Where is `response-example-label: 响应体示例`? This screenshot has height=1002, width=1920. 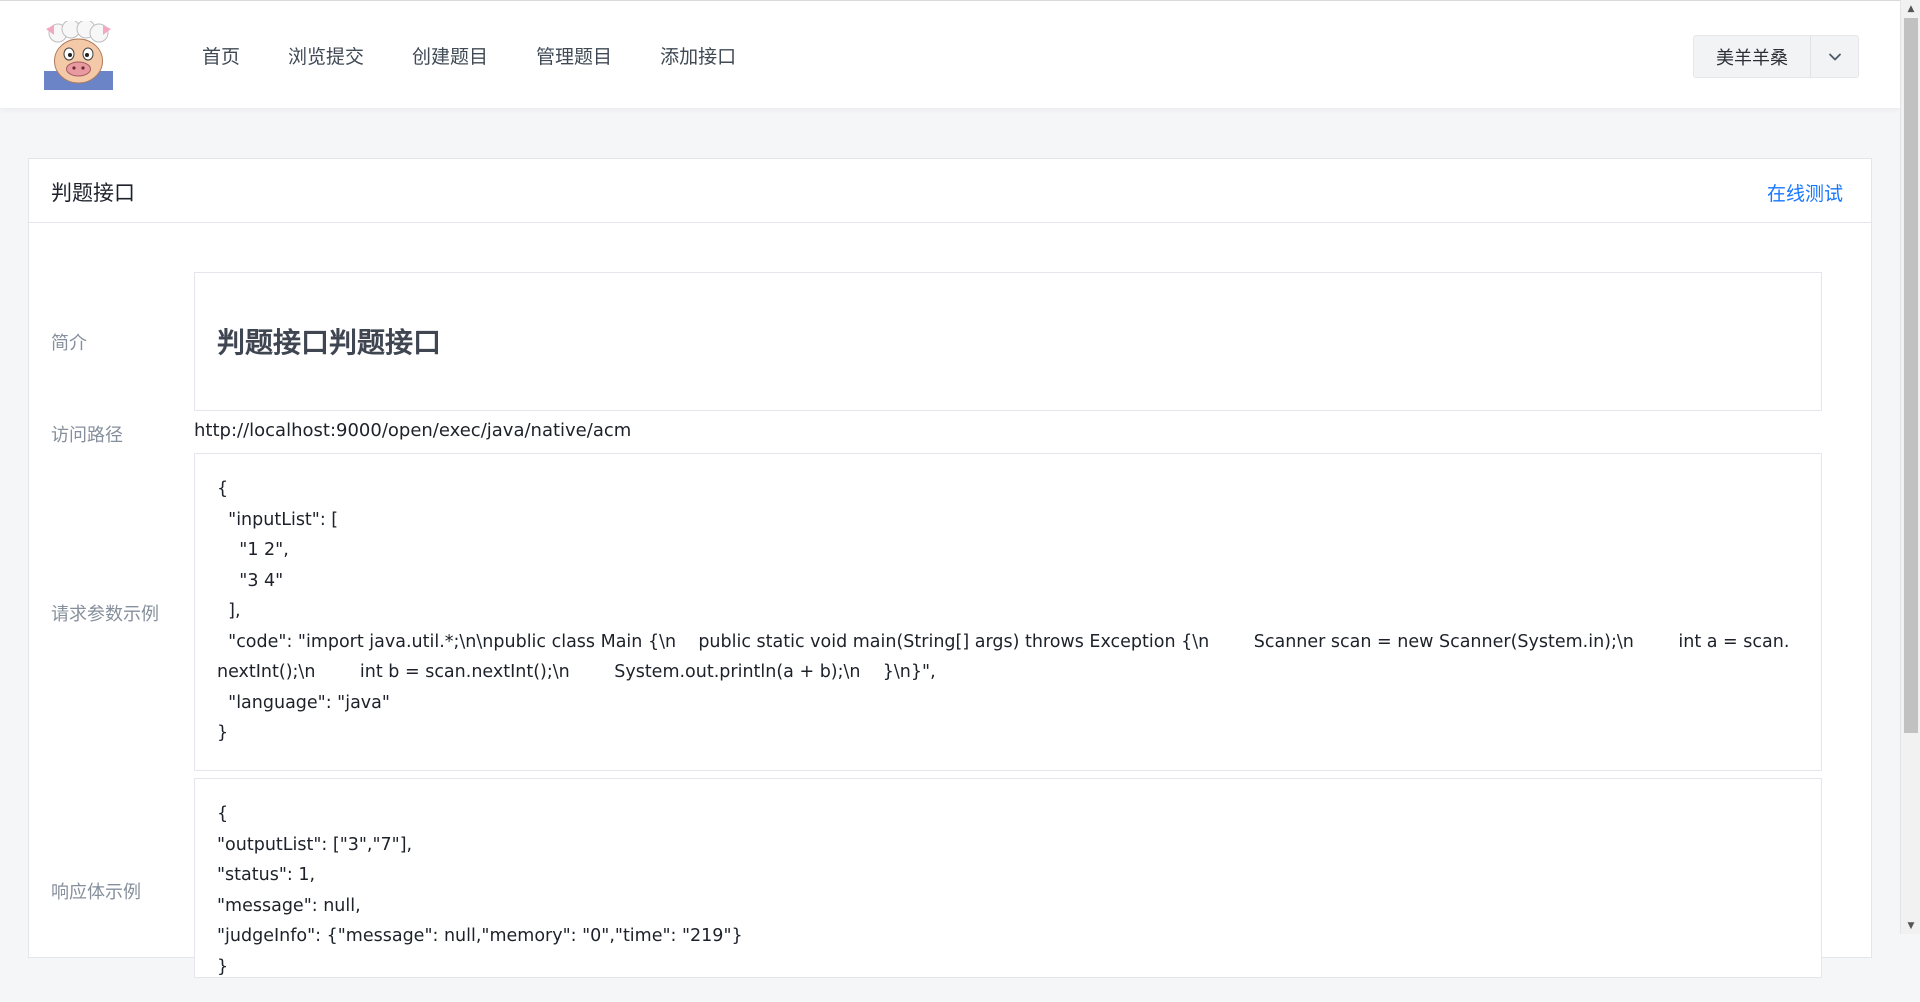
response-example-label: 响应体示例 is located at coordinates (96, 892).